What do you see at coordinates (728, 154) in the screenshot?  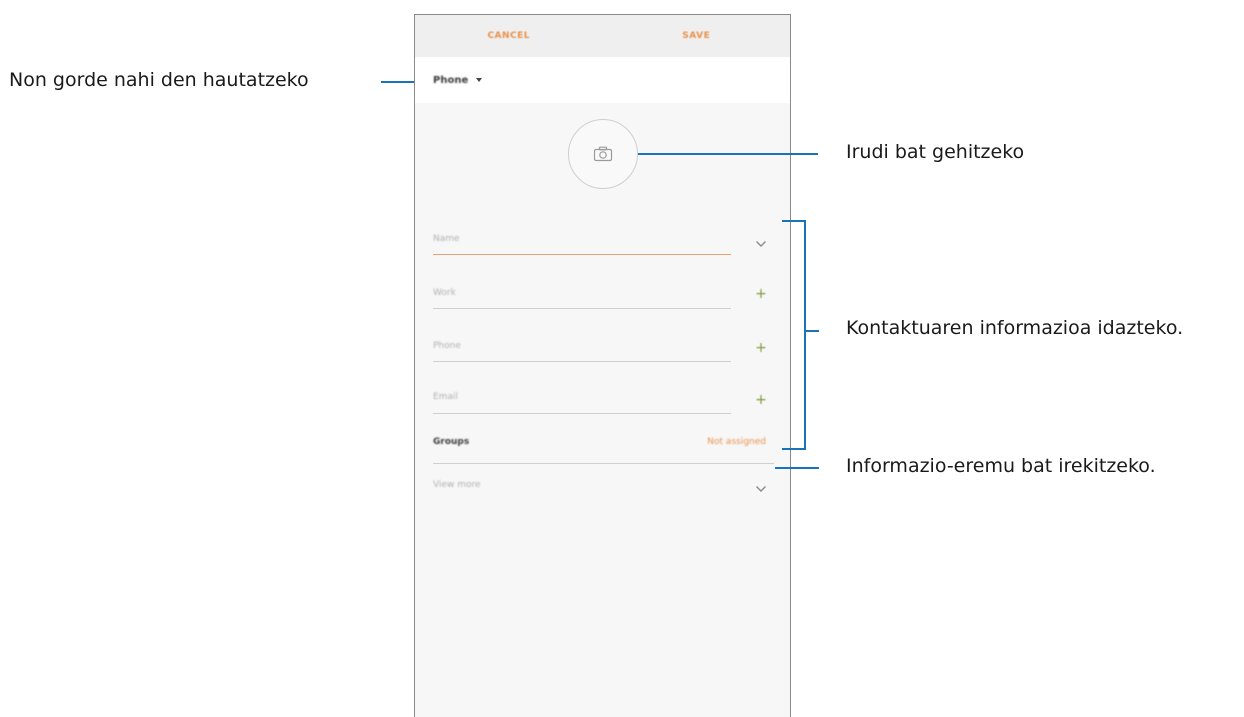 I see `callout-image-line` at bounding box center [728, 154].